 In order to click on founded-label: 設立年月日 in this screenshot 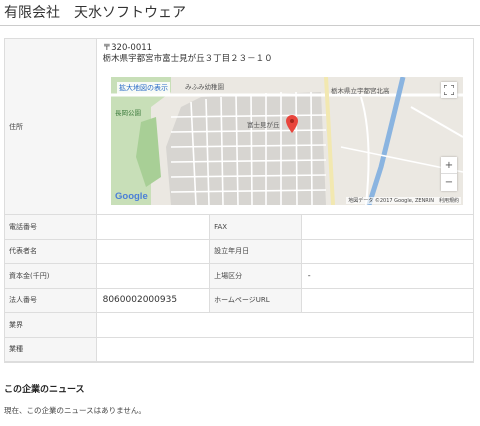, I will do `click(256, 251)`.